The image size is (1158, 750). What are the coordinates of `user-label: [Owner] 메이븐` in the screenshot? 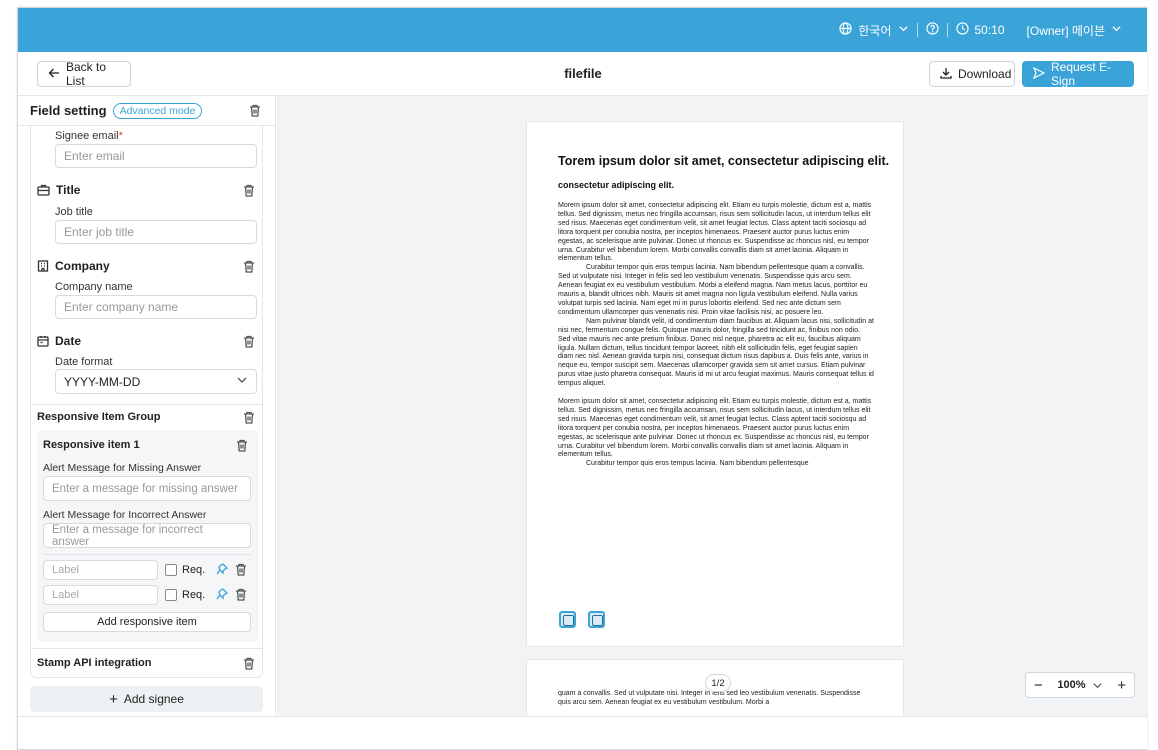 It's located at (1065, 30).